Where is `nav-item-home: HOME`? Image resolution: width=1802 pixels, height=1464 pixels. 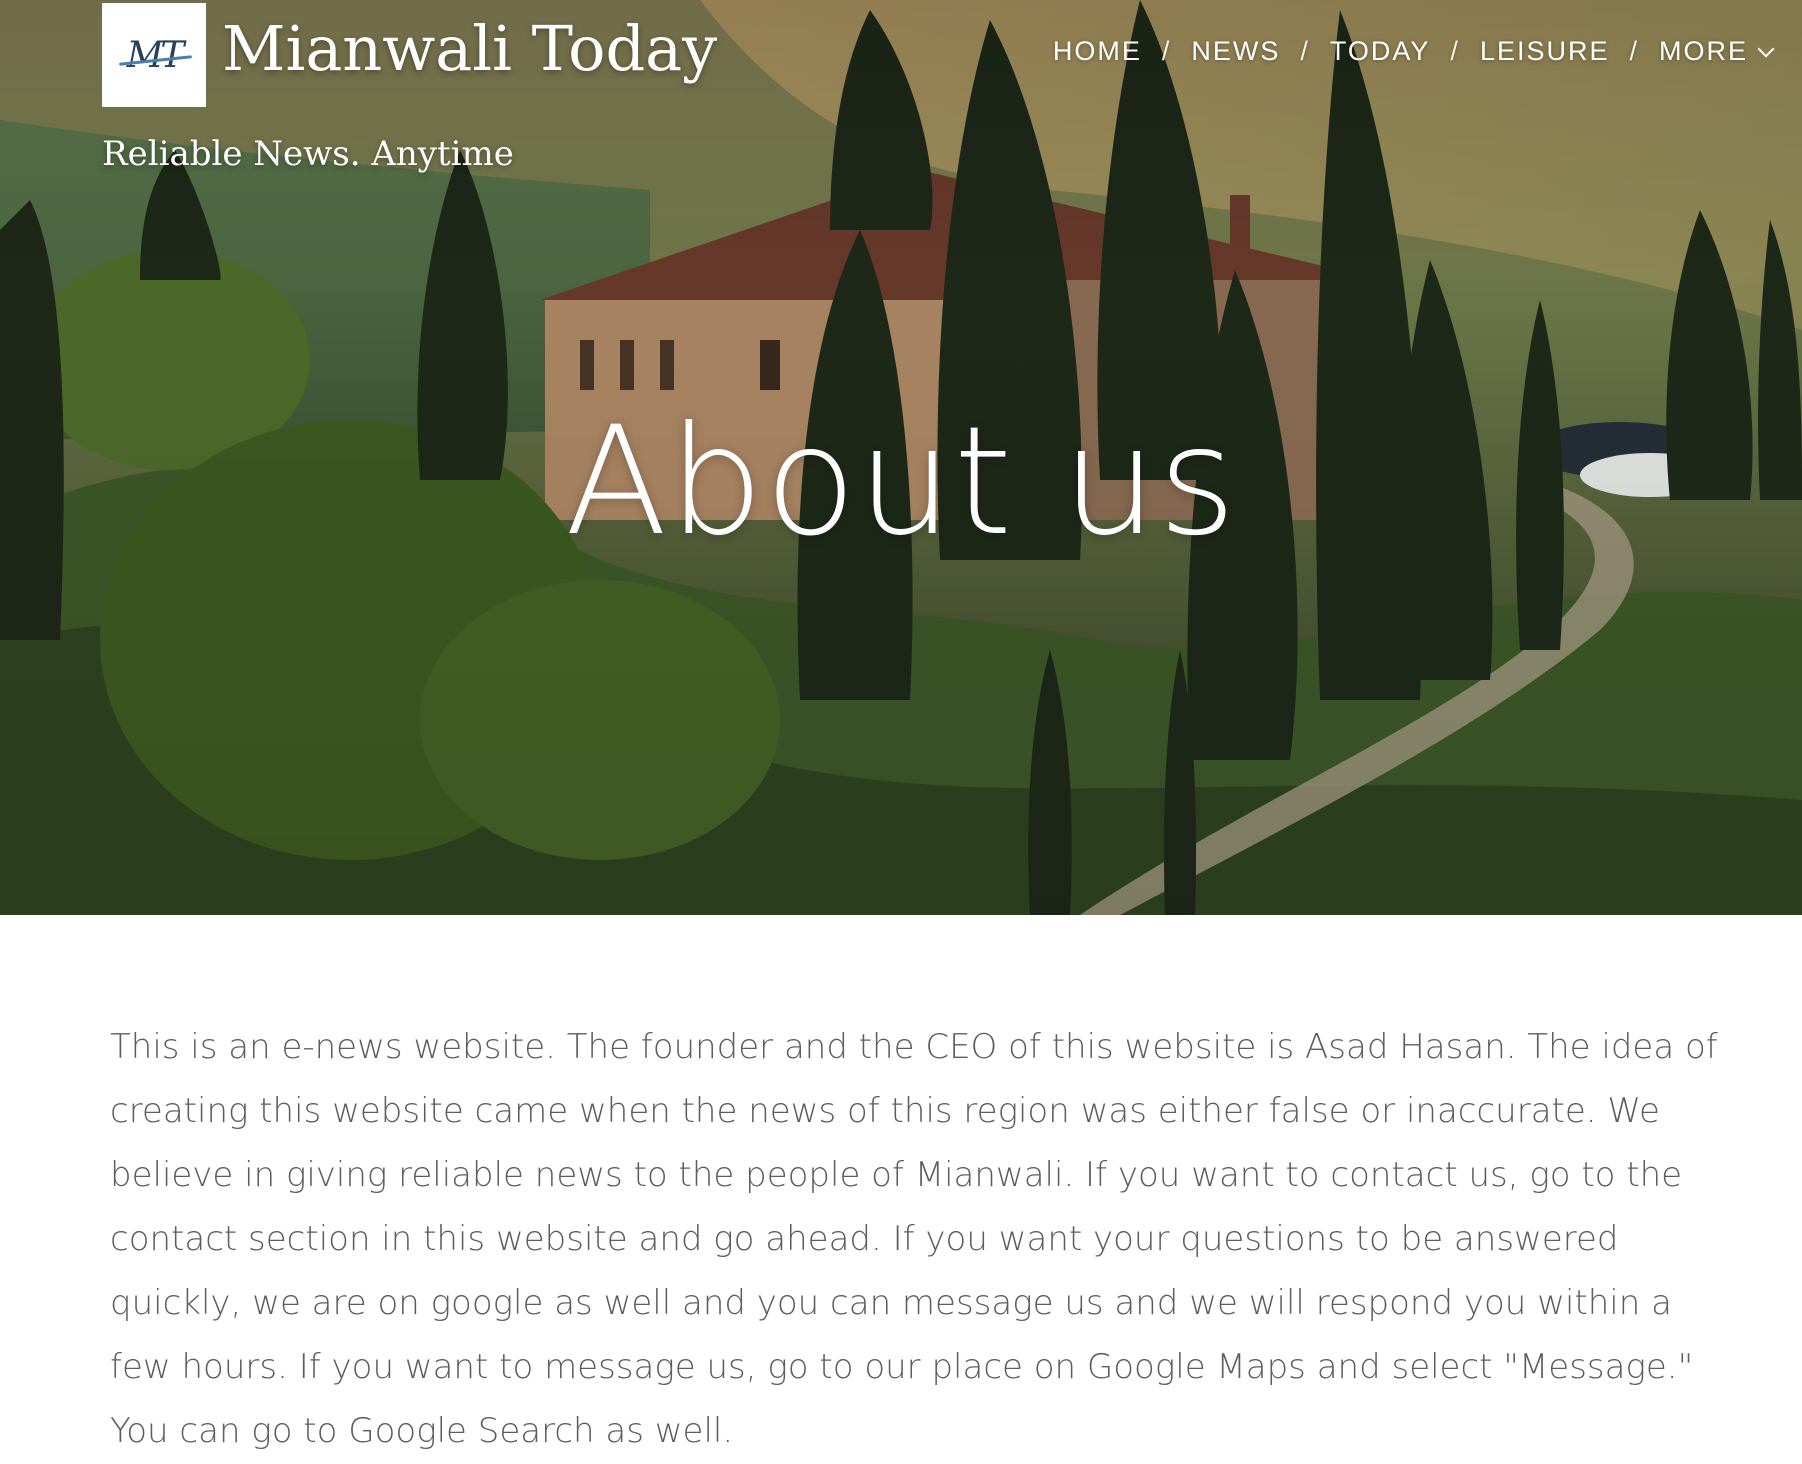 nav-item-home: HOME is located at coordinates (1097, 51).